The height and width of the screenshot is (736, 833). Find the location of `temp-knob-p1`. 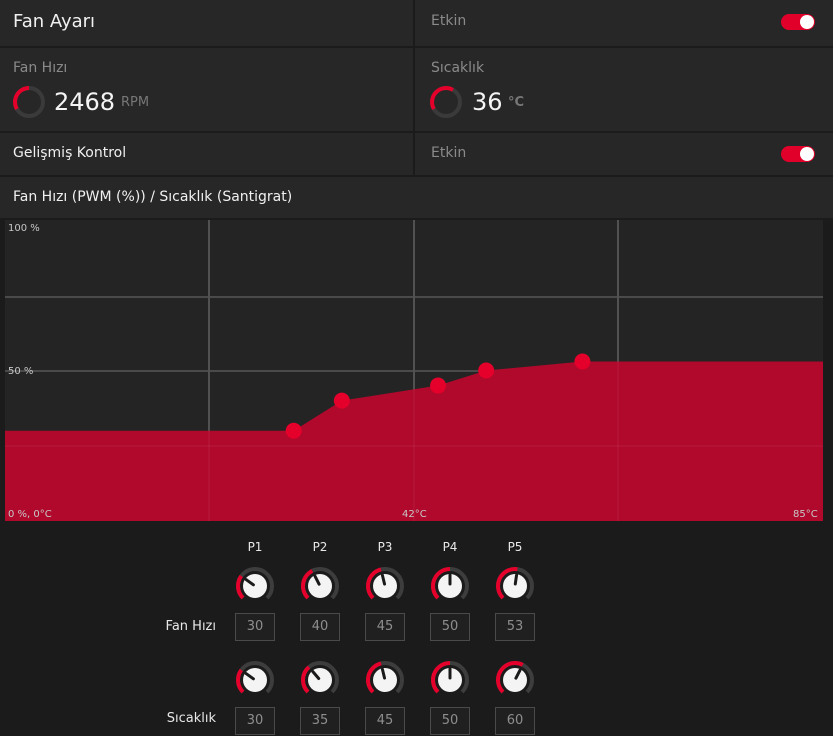

temp-knob-p1 is located at coordinates (255, 680).